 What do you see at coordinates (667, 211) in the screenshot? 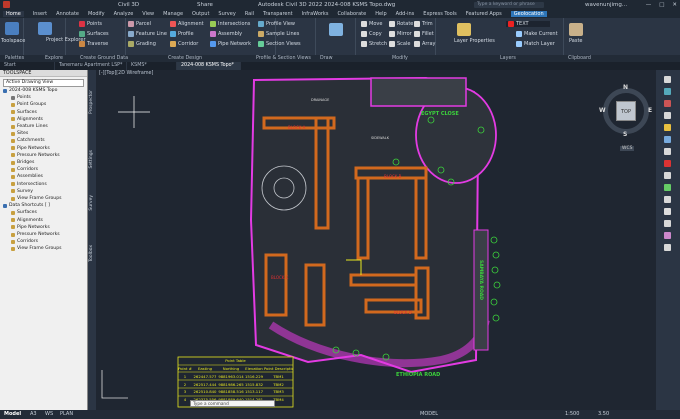
I see `zoom-icon` at bounding box center [667, 211].